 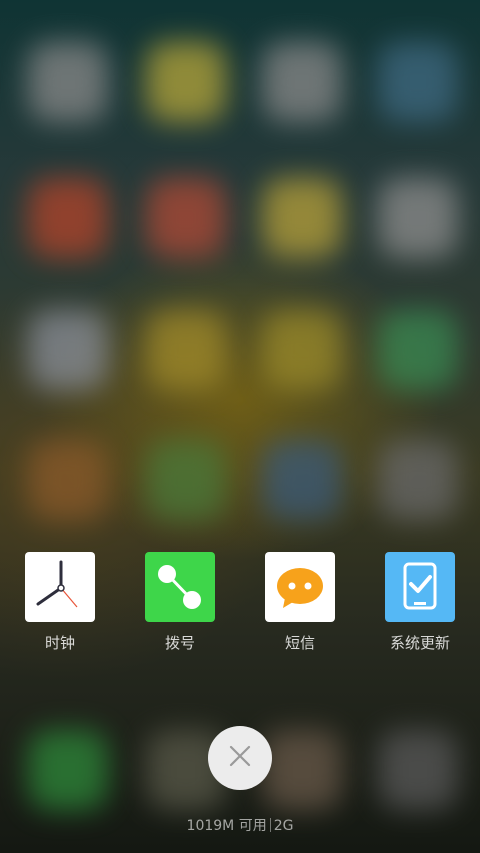 I want to click on recent-app-messages: 短信, so click(x=300, y=602).